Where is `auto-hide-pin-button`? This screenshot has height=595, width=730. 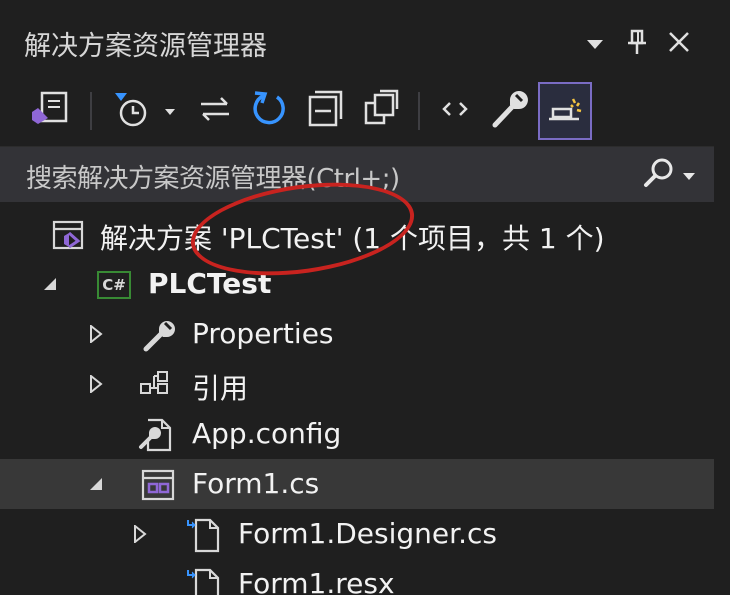
auto-hide-pin-button is located at coordinates (637, 44).